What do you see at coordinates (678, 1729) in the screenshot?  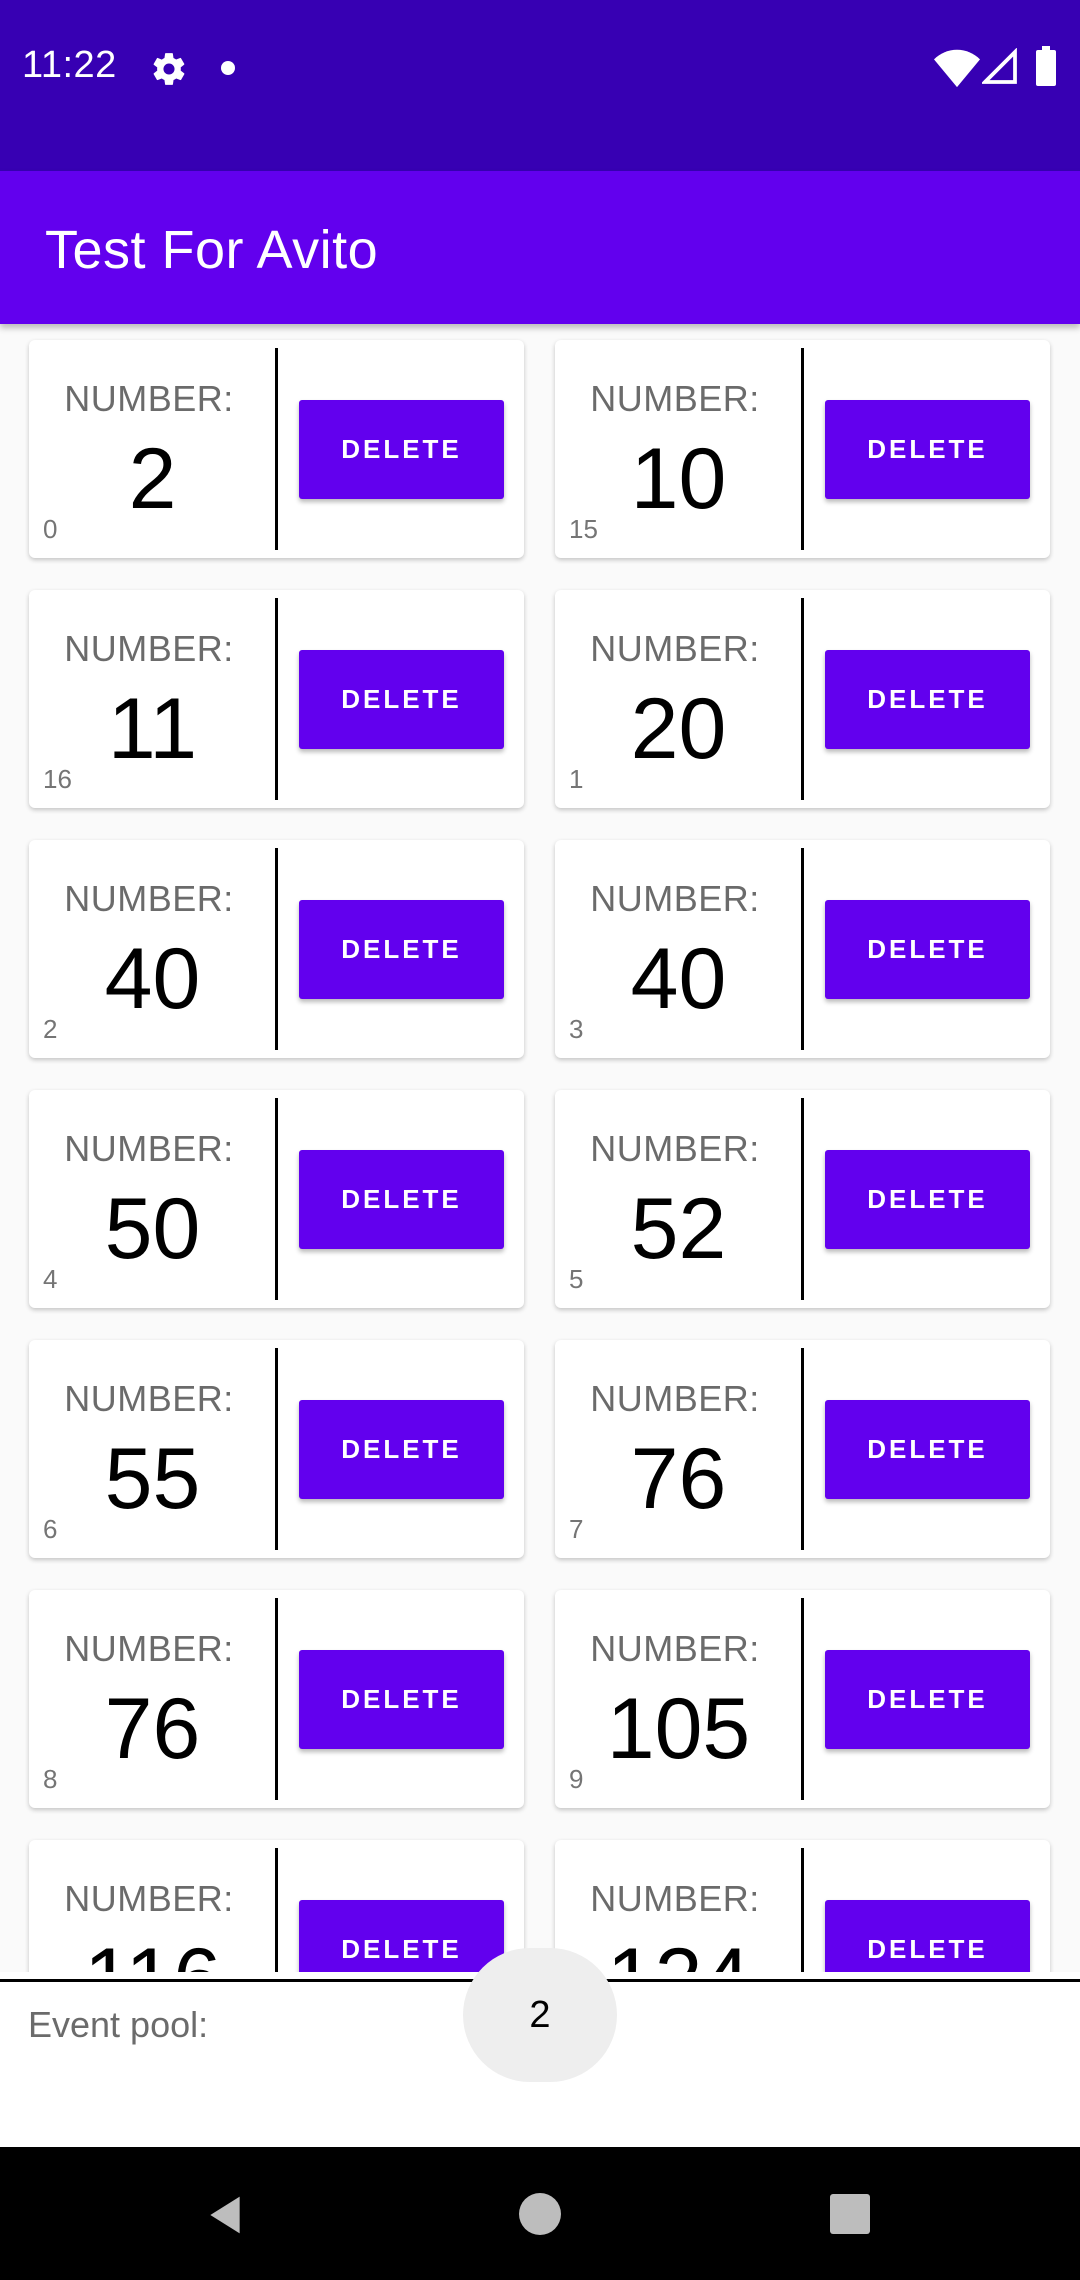 I see `number-value: 105` at bounding box center [678, 1729].